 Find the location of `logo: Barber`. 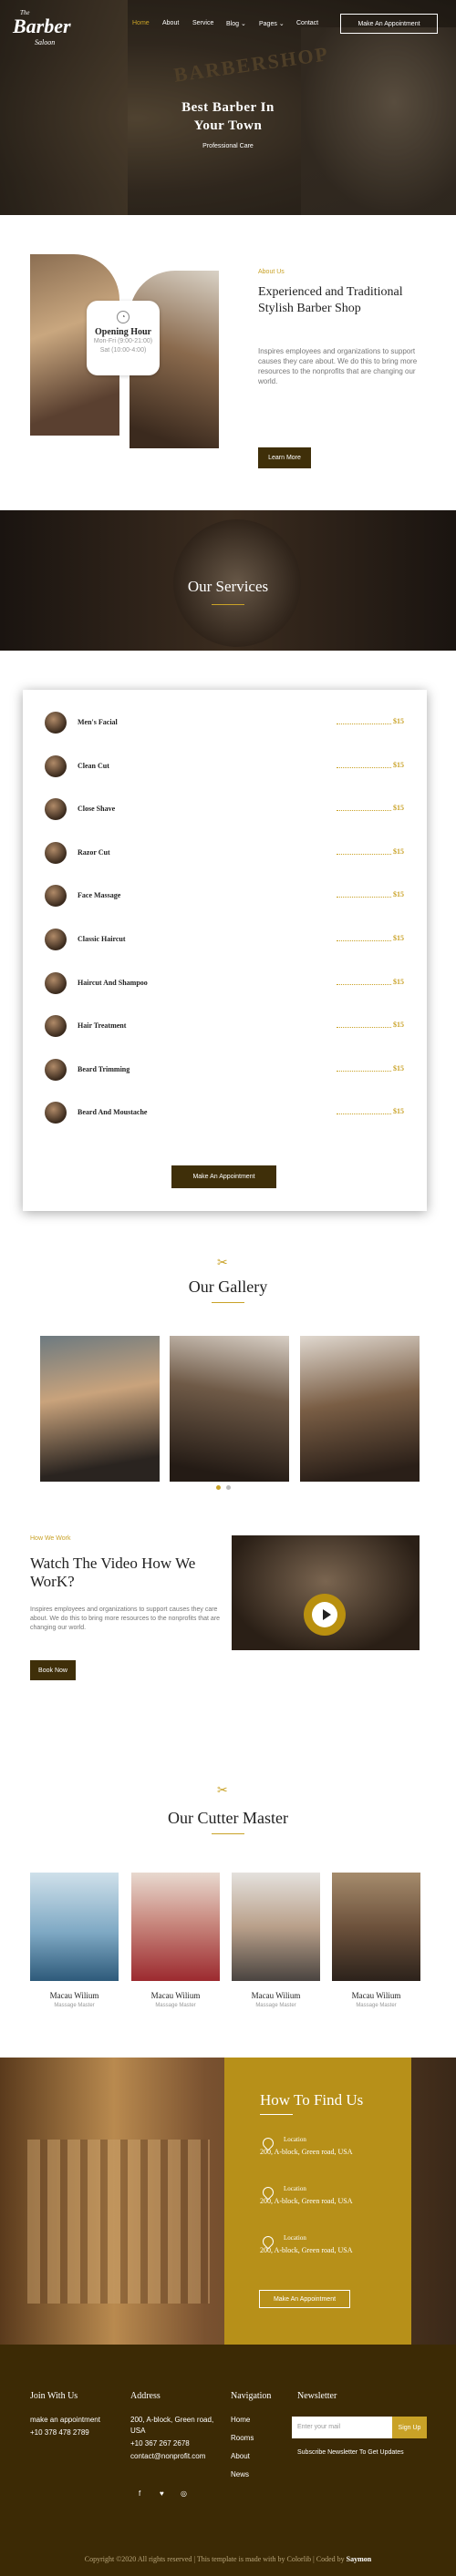

logo: Barber is located at coordinates (42, 26).